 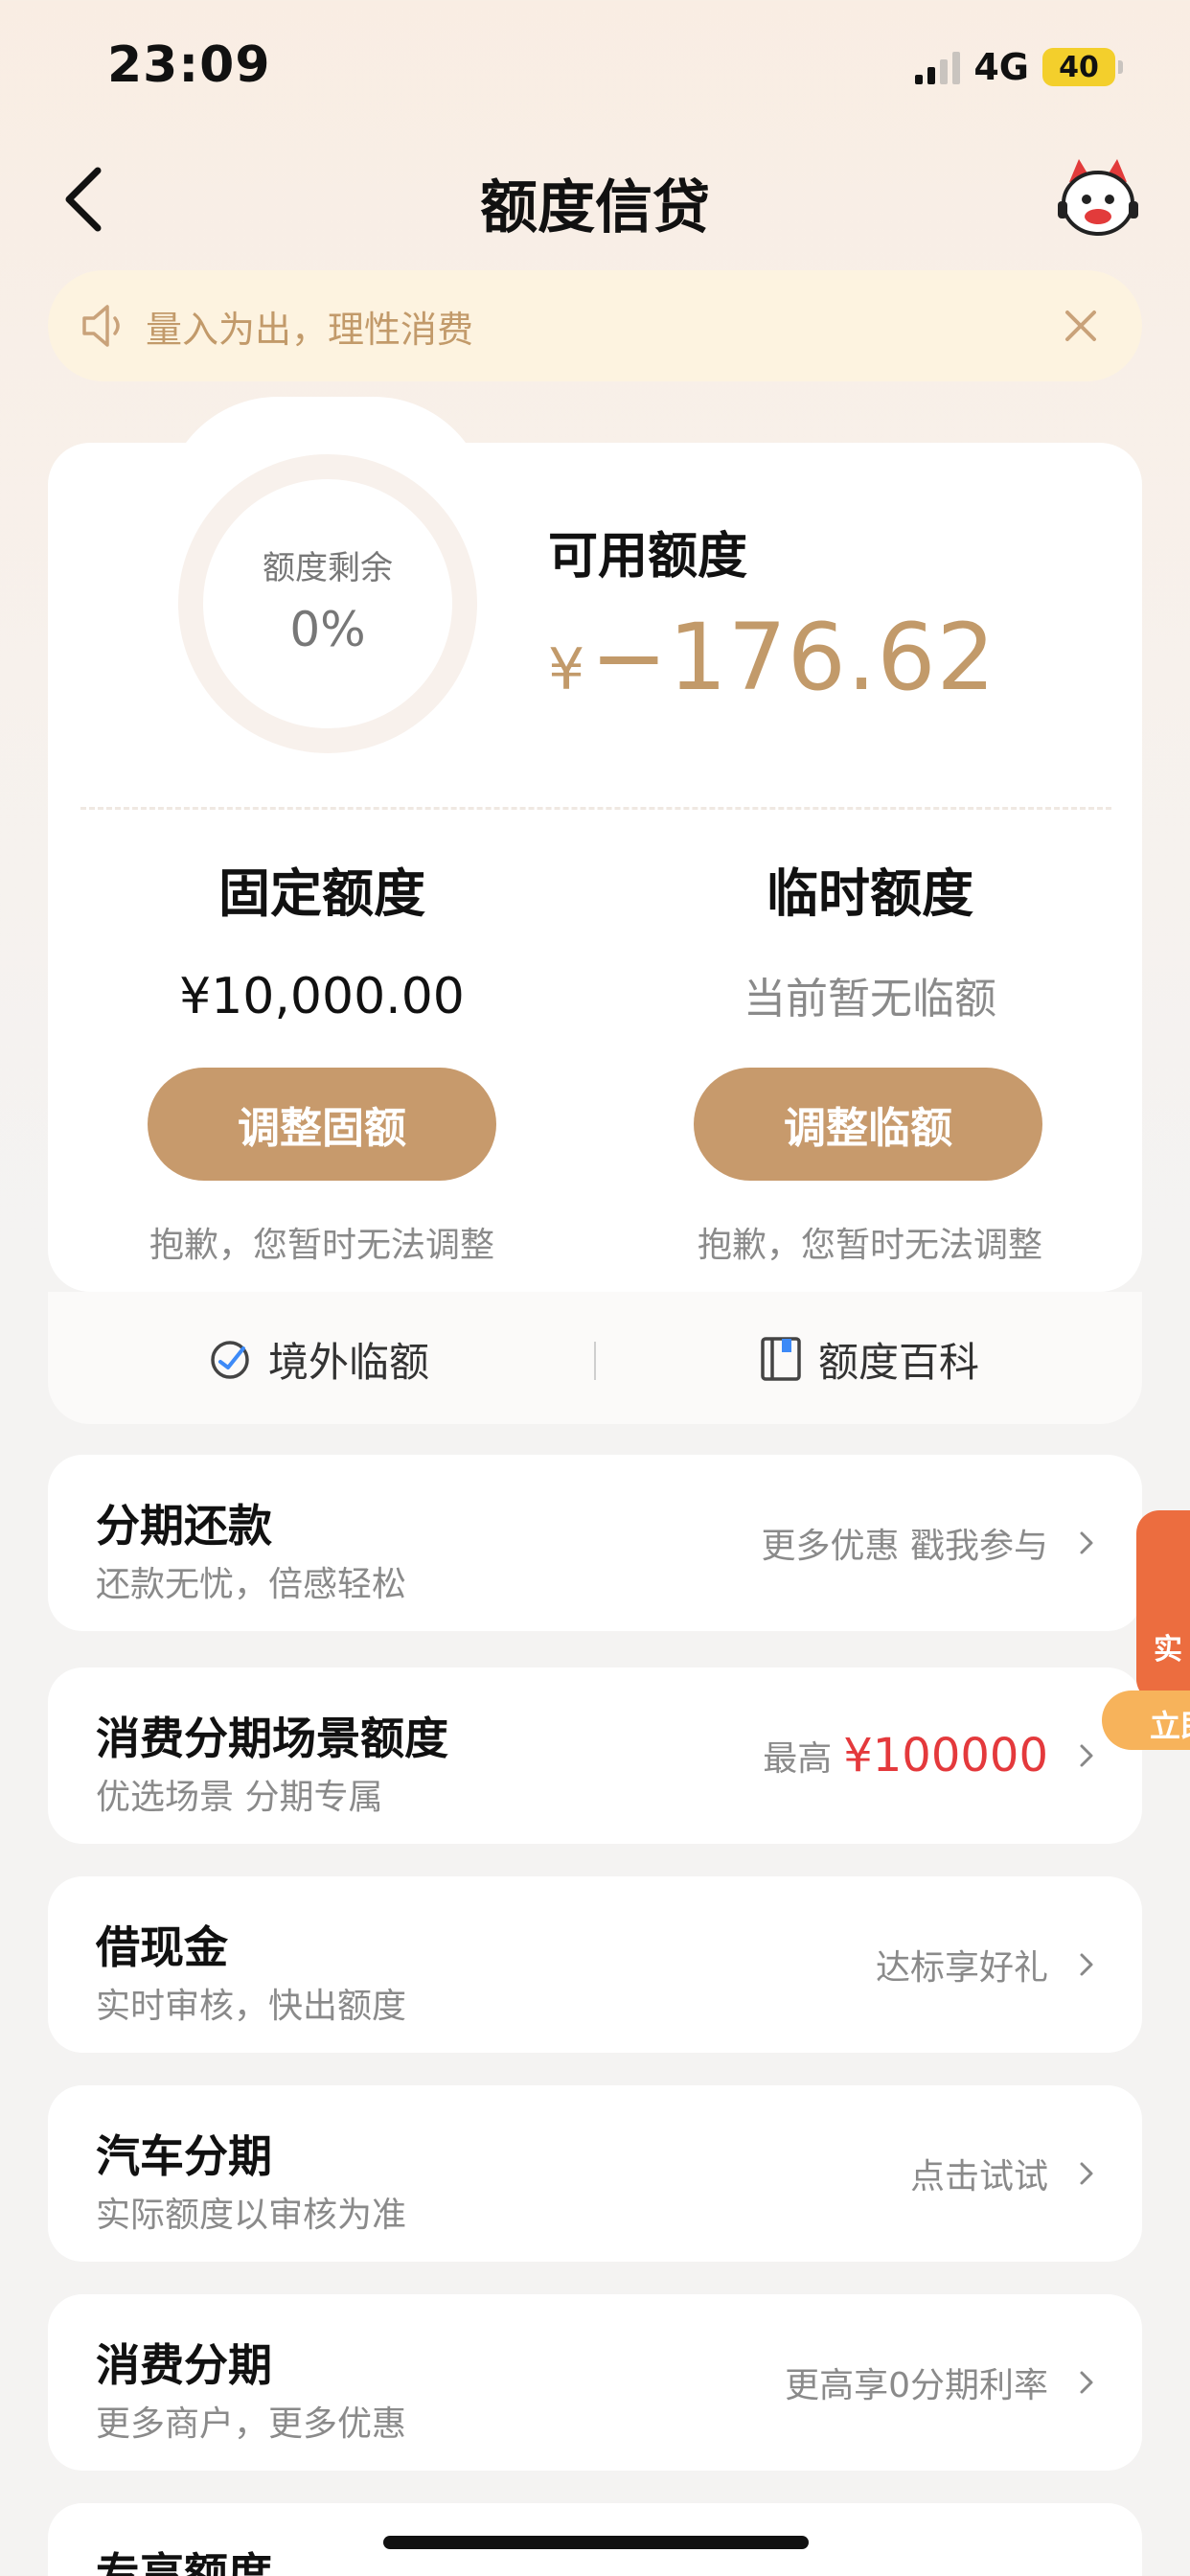 What do you see at coordinates (251, 2215) in the screenshot?
I see `item-subtitle: 实际额度以审核为准` at bounding box center [251, 2215].